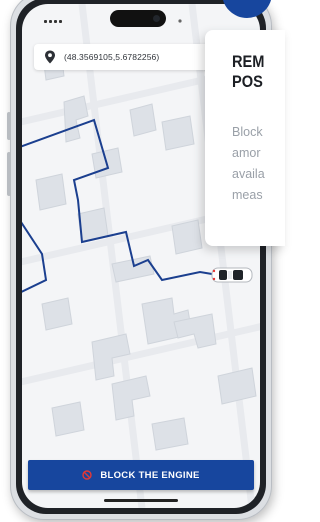 The width and height of the screenshot is (320, 522). What do you see at coordinates (248, 71) in the screenshot?
I see `card-title: REM POS` at bounding box center [248, 71].